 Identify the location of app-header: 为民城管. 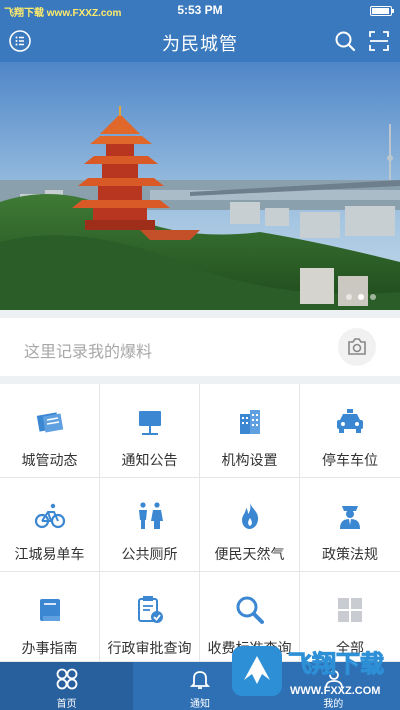
(200, 42).